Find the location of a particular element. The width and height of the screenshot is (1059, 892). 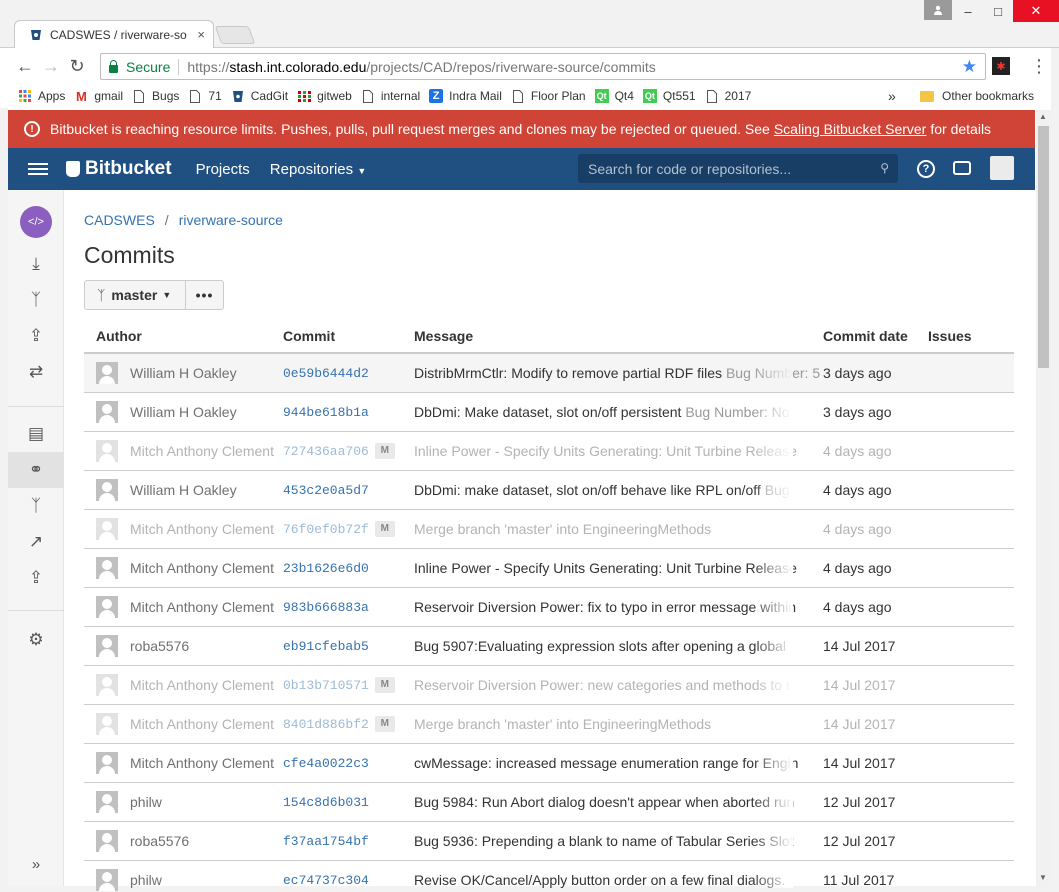

tab-close-icon: × is located at coordinates (201, 34).